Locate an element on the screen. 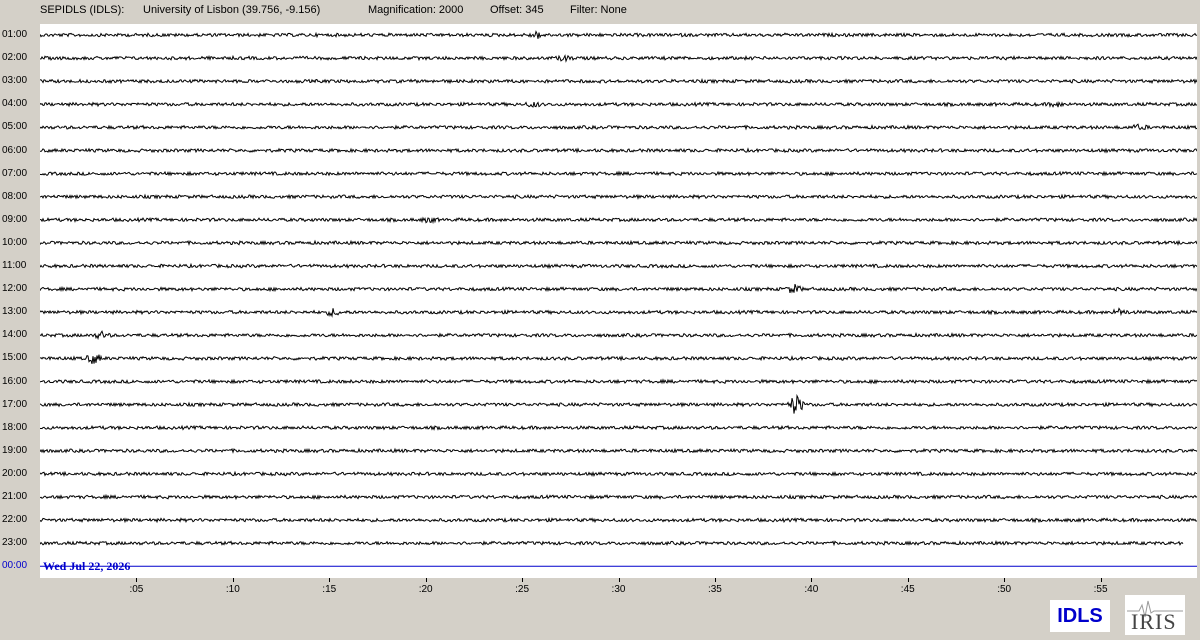  x-tick-label: :10 is located at coordinates (232, 589).